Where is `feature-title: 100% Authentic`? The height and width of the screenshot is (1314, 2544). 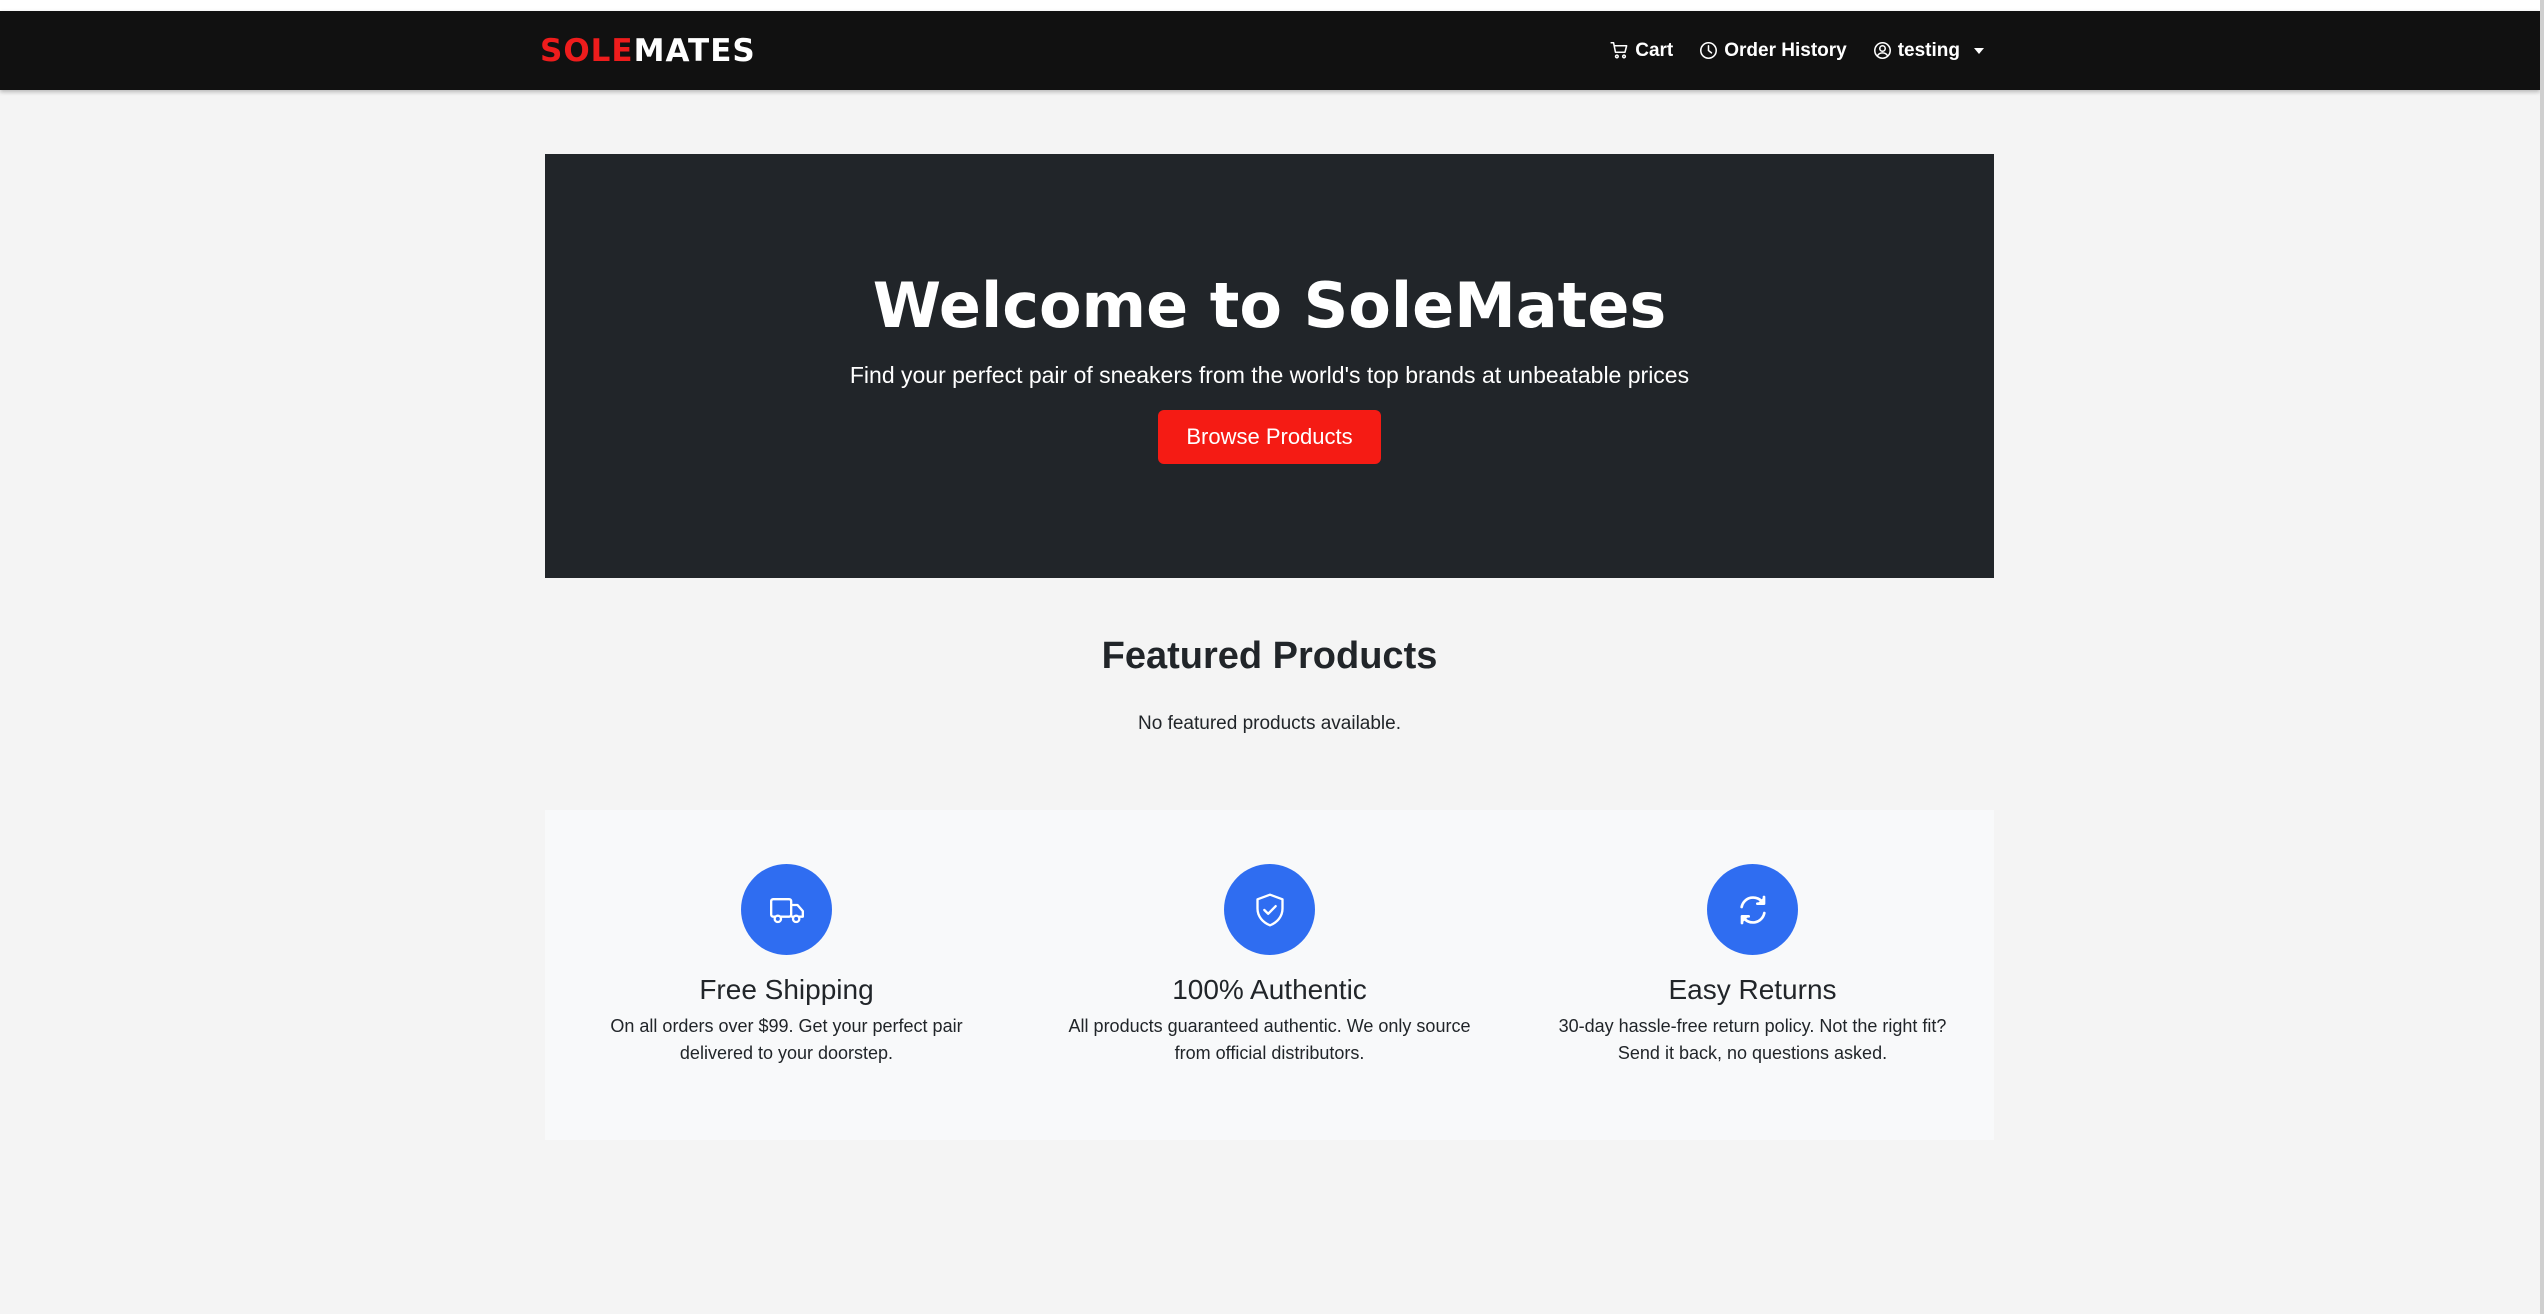
feature-title: 100% Authentic is located at coordinates (1269, 989).